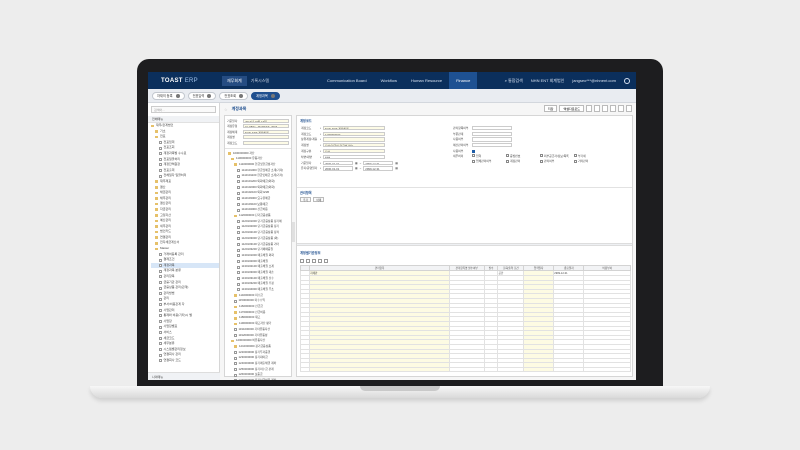  I want to click on nav-secondary: 기록시스템, so click(260, 81).